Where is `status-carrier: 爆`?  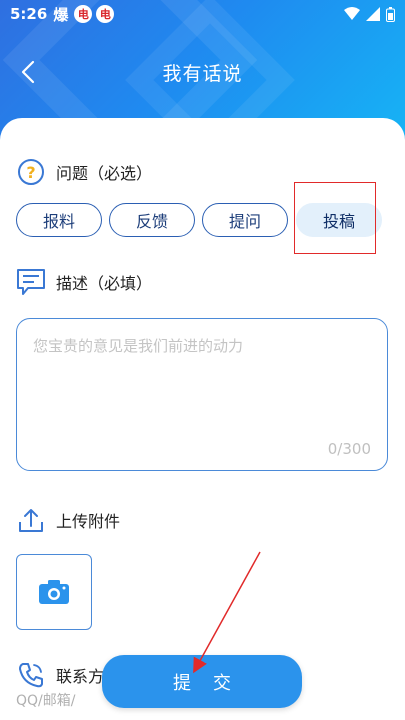 status-carrier: 爆 is located at coordinates (61, 14).